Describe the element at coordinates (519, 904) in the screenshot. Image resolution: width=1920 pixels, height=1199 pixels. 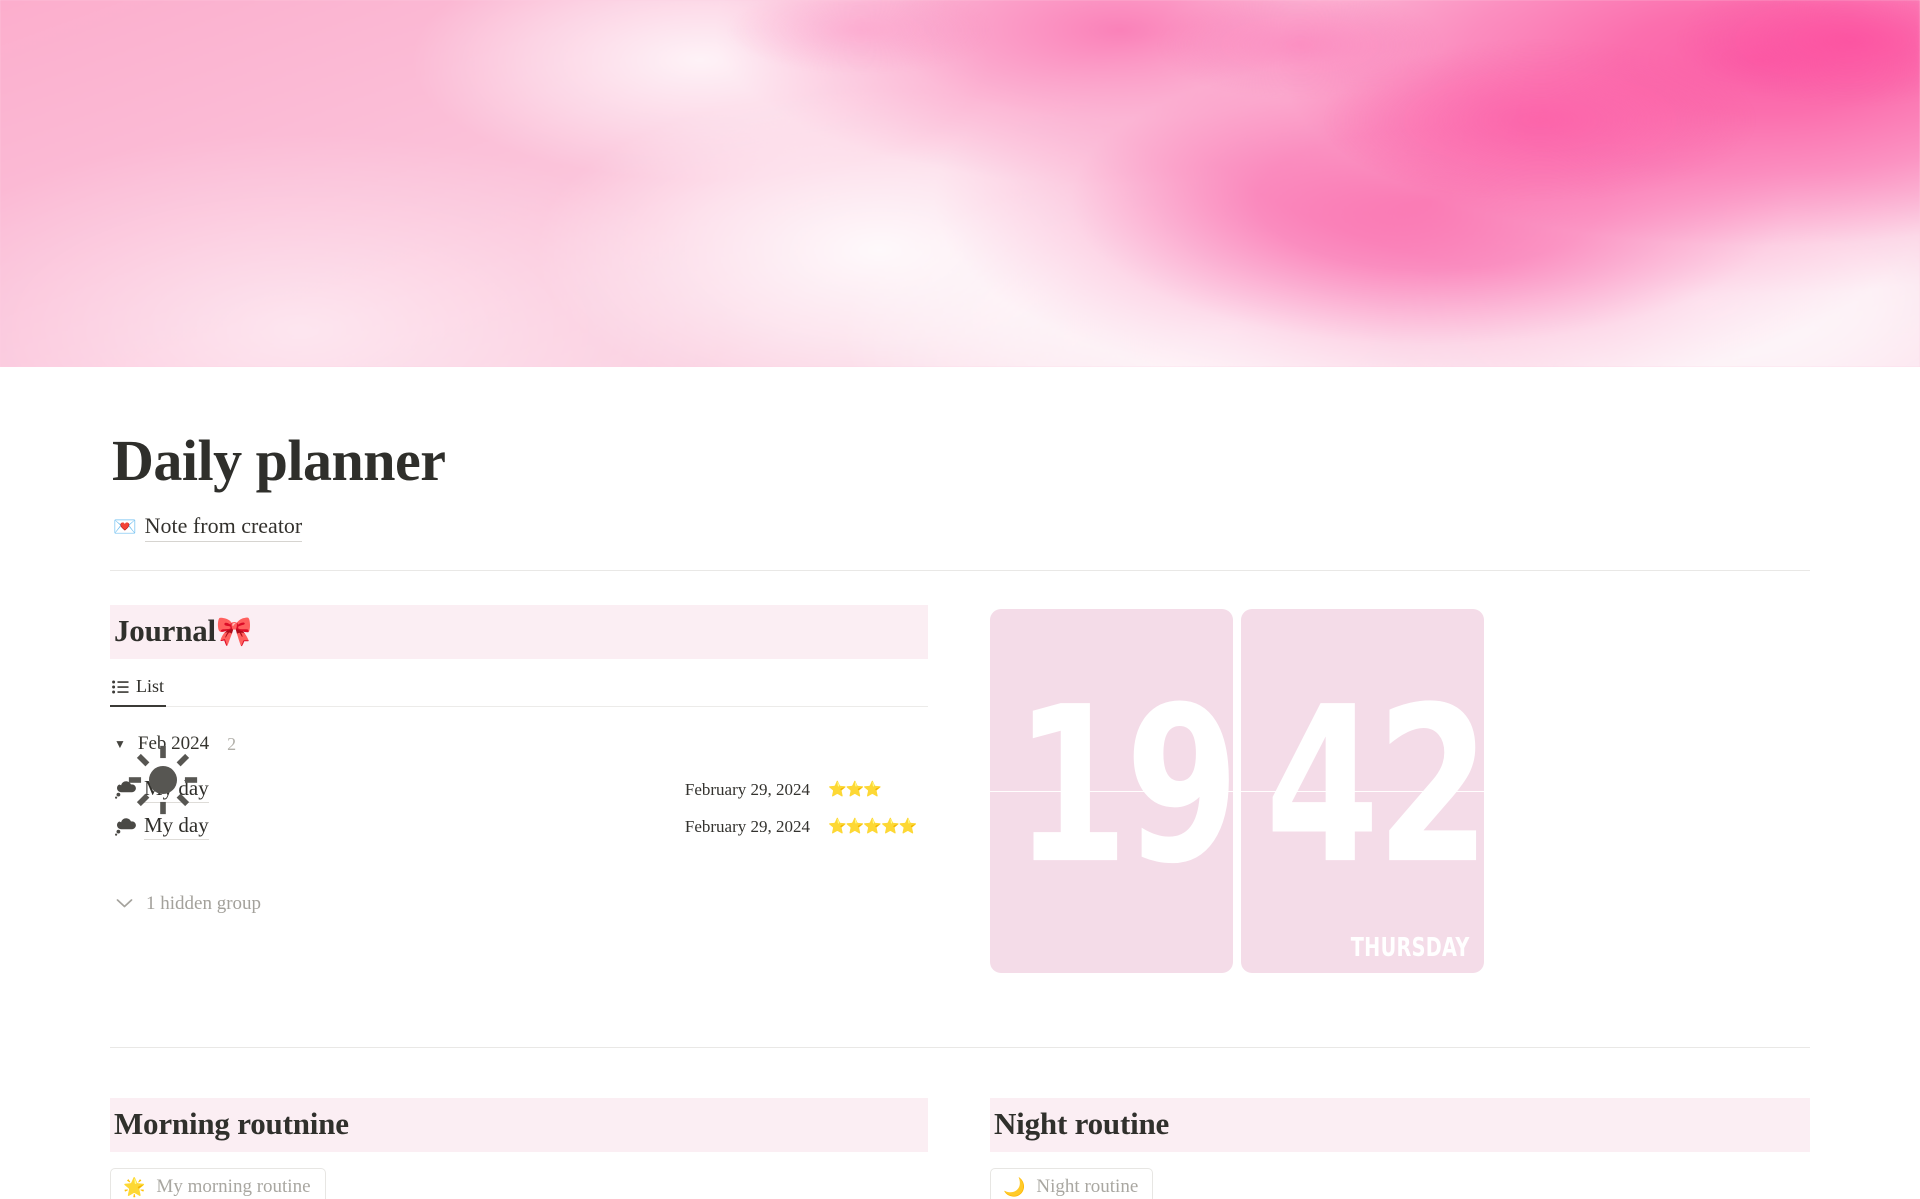
I see `hidden-group-toggle: 1 hidden group` at that location.